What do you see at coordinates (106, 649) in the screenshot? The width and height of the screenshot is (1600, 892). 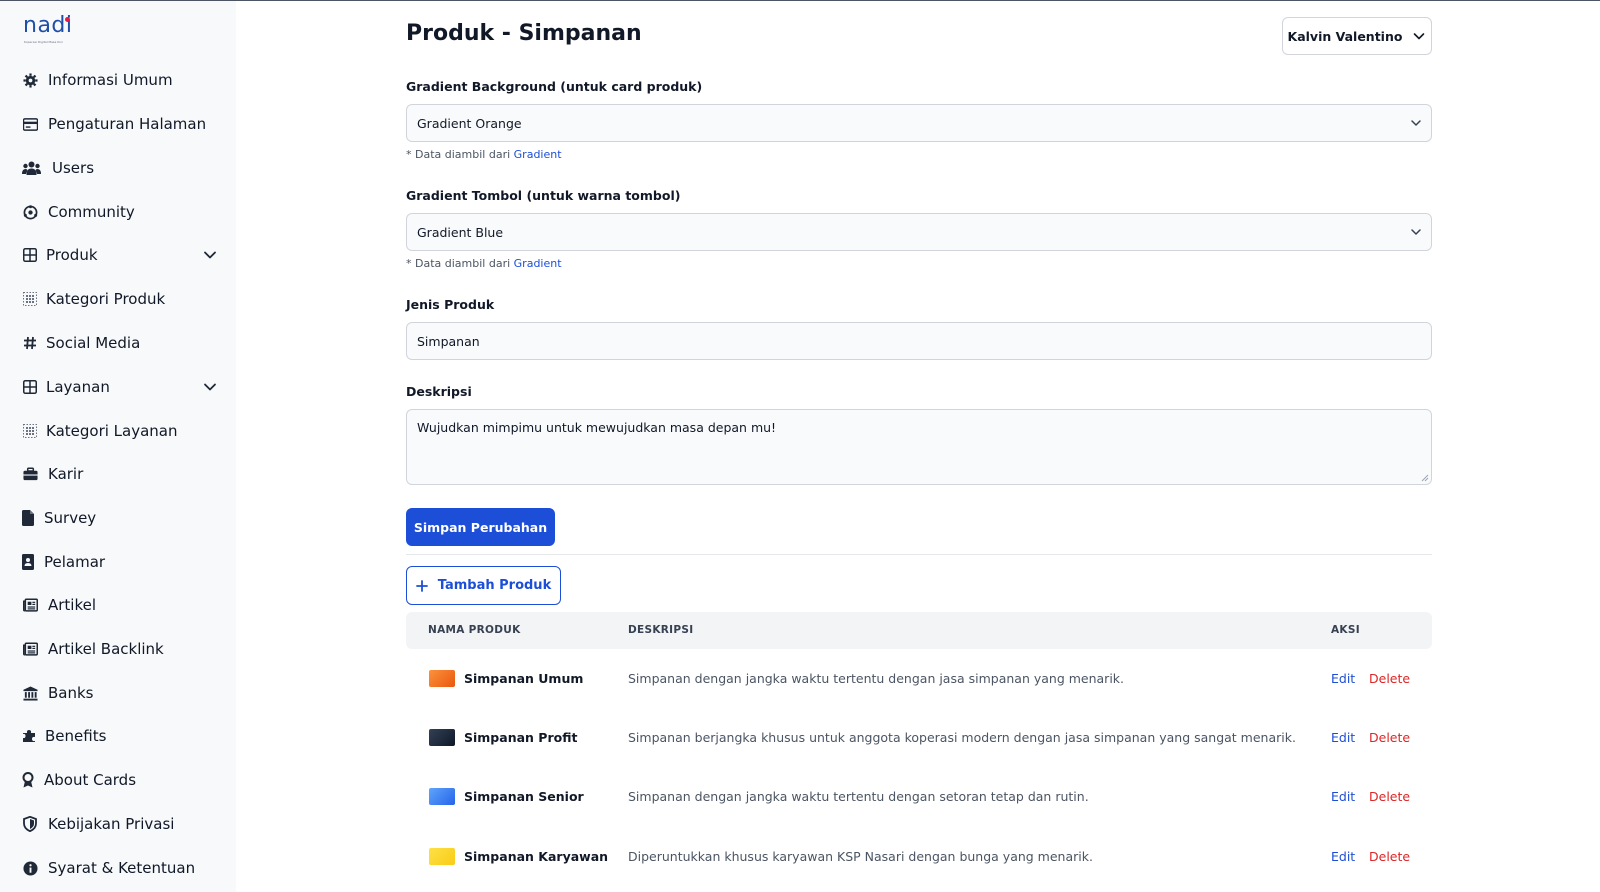 I see `sidebar-item-label: Artikel Backlink` at bounding box center [106, 649].